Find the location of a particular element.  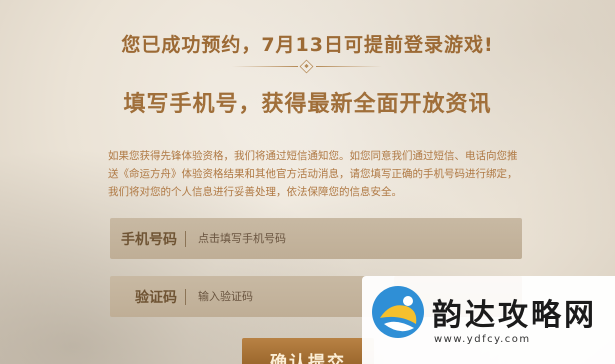

phone-field: 手机号码 is located at coordinates (316, 238).